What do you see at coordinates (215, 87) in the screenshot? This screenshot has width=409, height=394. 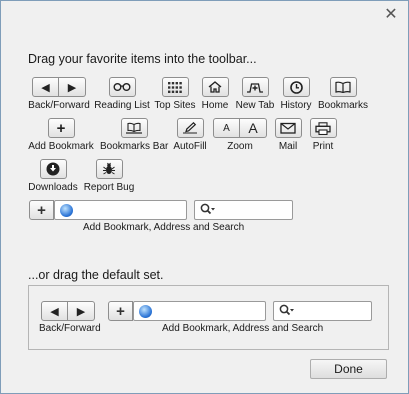 I see `home-icon` at bounding box center [215, 87].